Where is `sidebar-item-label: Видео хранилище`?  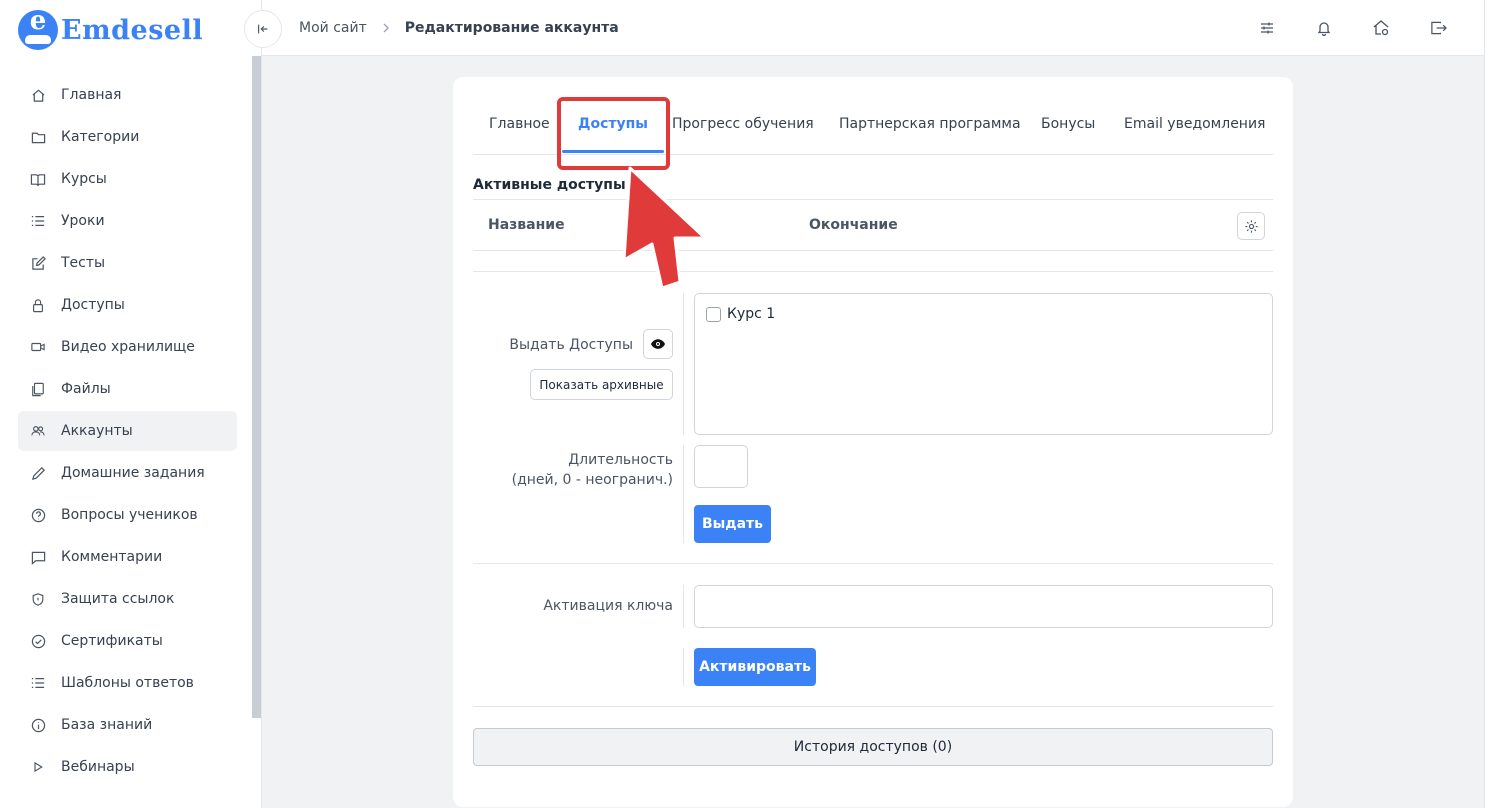
sidebar-item-label: Видео хранилище is located at coordinates (128, 347).